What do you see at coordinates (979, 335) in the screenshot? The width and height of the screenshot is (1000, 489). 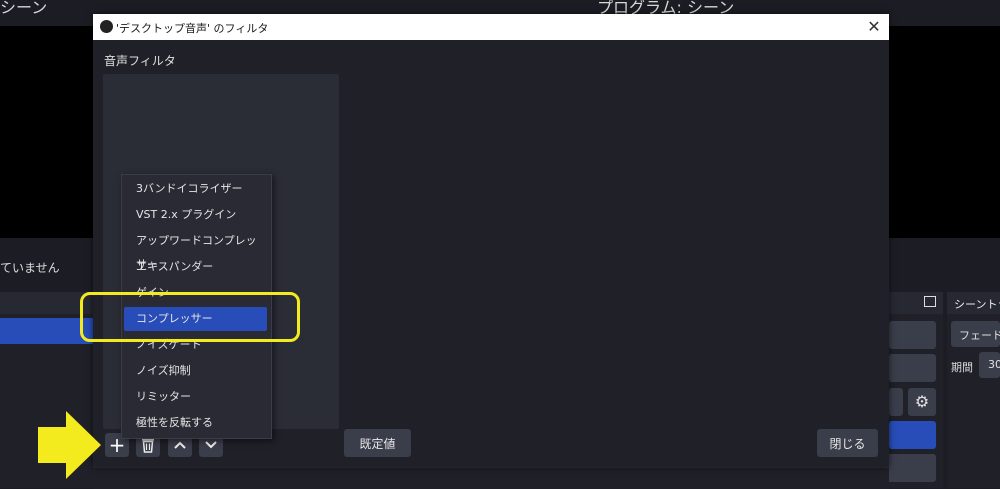 I see `transition-select-value: フェード` at bounding box center [979, 335].